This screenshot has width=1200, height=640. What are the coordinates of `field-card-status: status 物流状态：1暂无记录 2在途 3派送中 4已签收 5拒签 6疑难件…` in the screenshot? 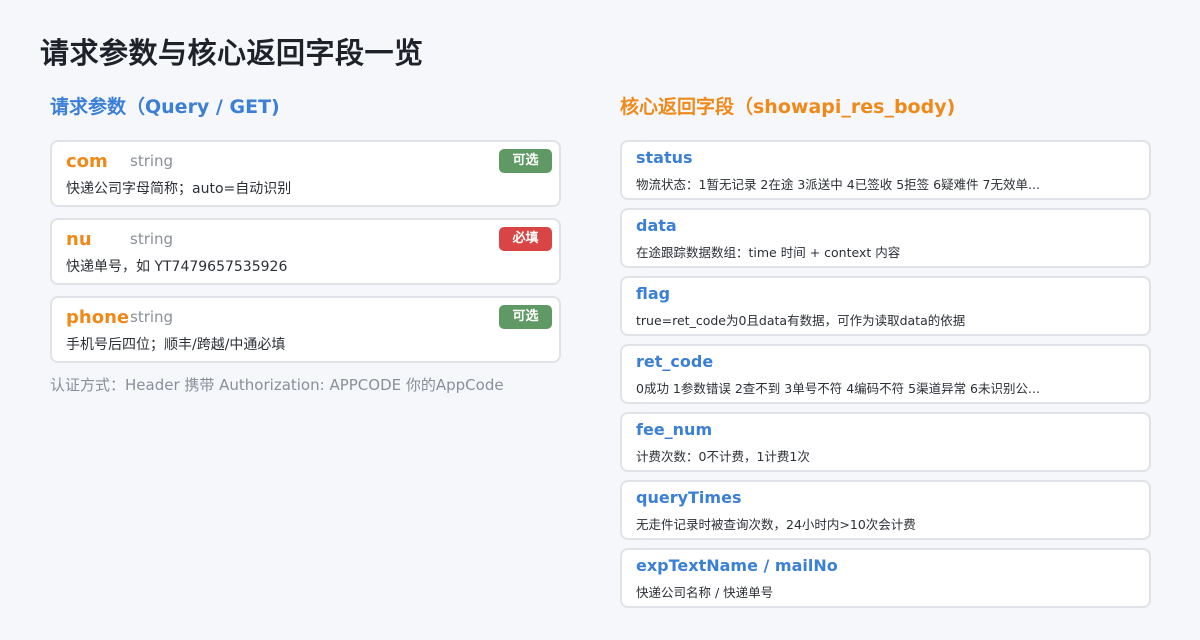 It's located at (885, 170).